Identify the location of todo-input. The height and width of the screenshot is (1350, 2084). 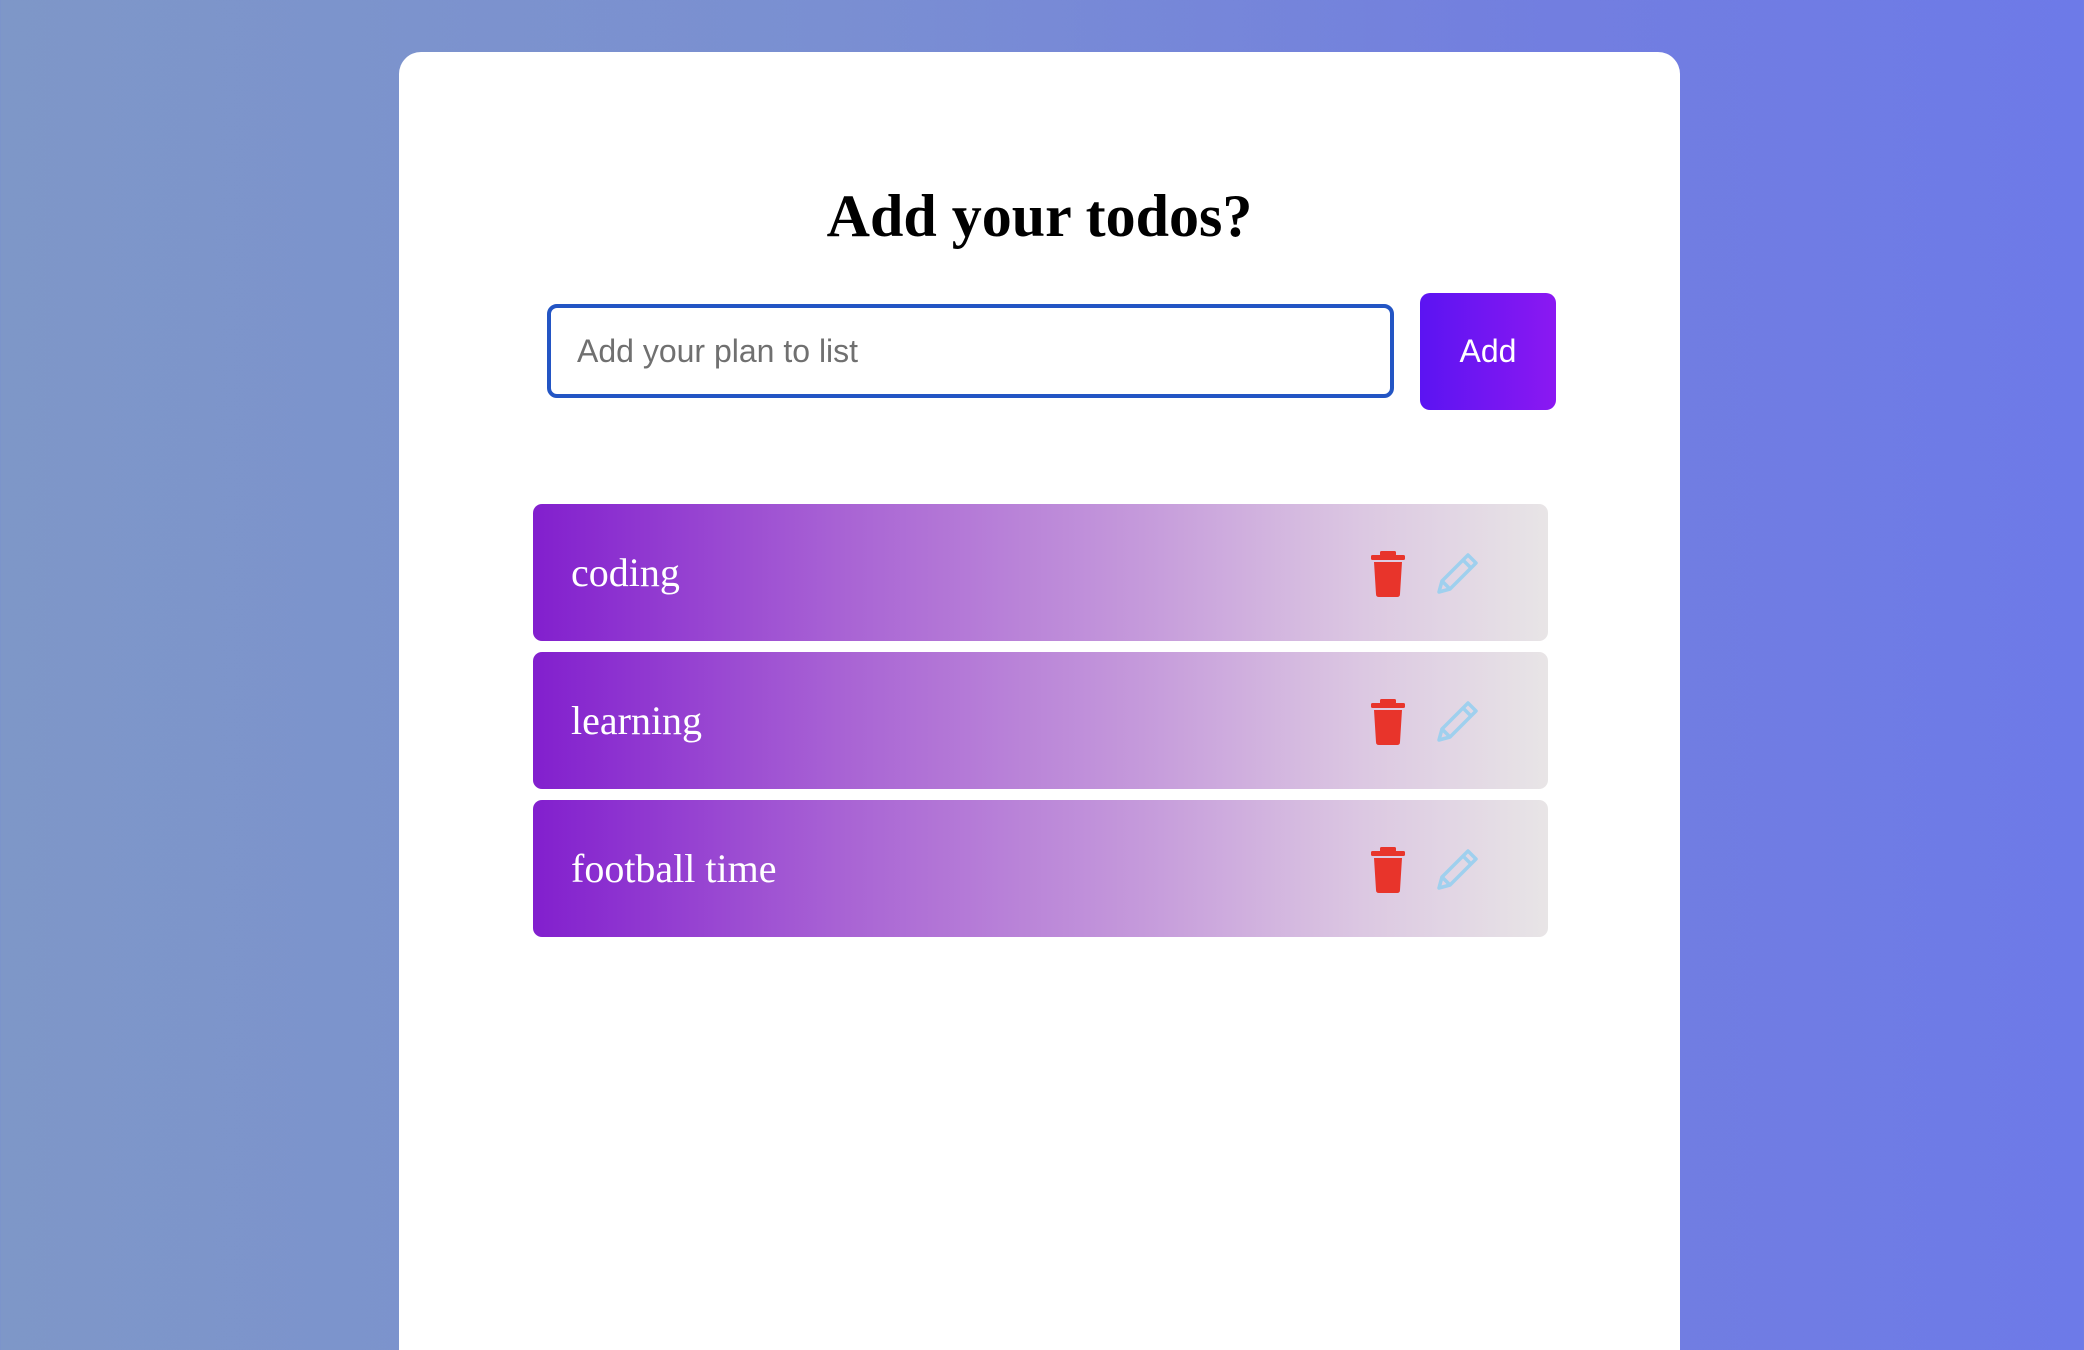
(970, 351).